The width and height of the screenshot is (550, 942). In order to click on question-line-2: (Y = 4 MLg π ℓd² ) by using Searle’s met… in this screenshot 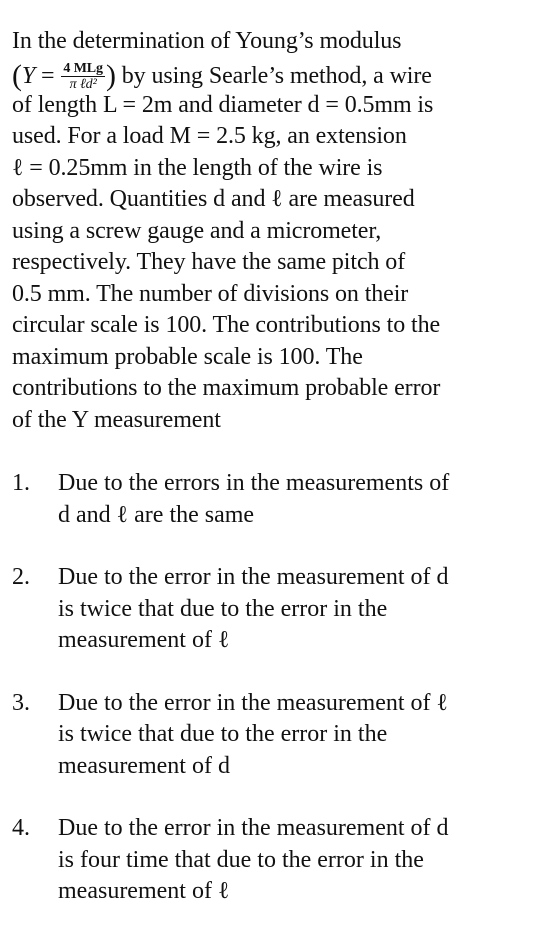, I will do `click(277, 76)`.